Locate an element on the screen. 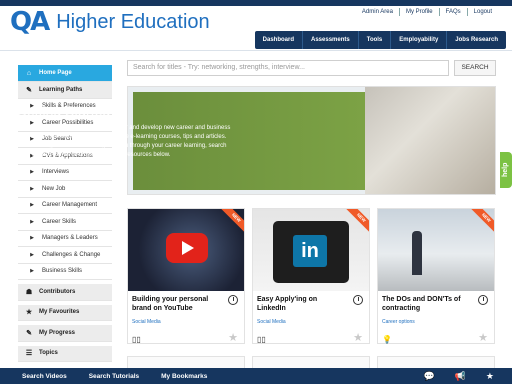 The height and width of the screenshot is (384, 512). sidebar-item-managers-leaders: ▶ Managers & Leaders is located at coordinates (65, 238).